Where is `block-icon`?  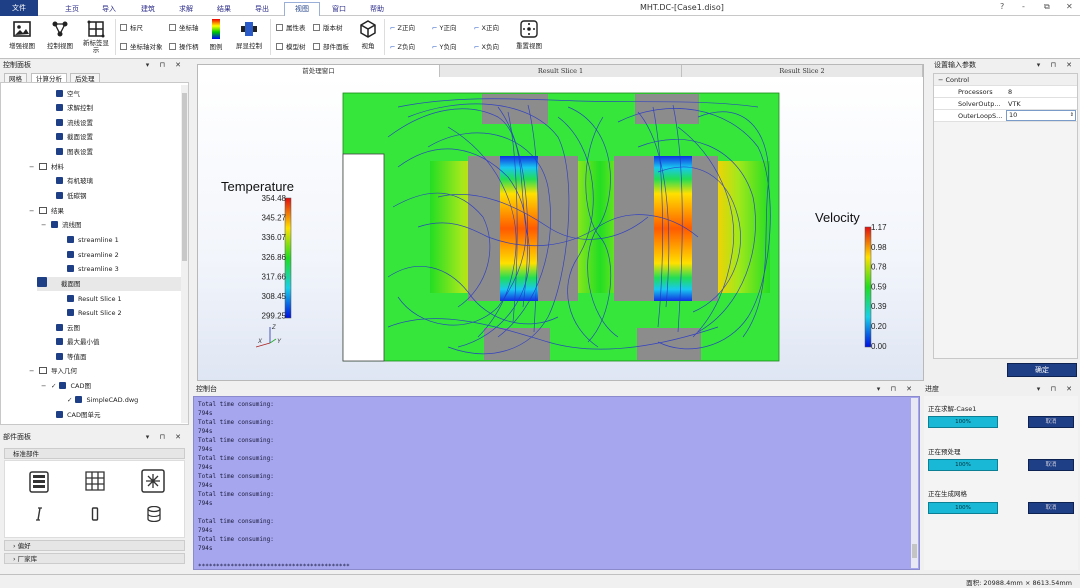
block-icon is located at coordinates (95, 514).